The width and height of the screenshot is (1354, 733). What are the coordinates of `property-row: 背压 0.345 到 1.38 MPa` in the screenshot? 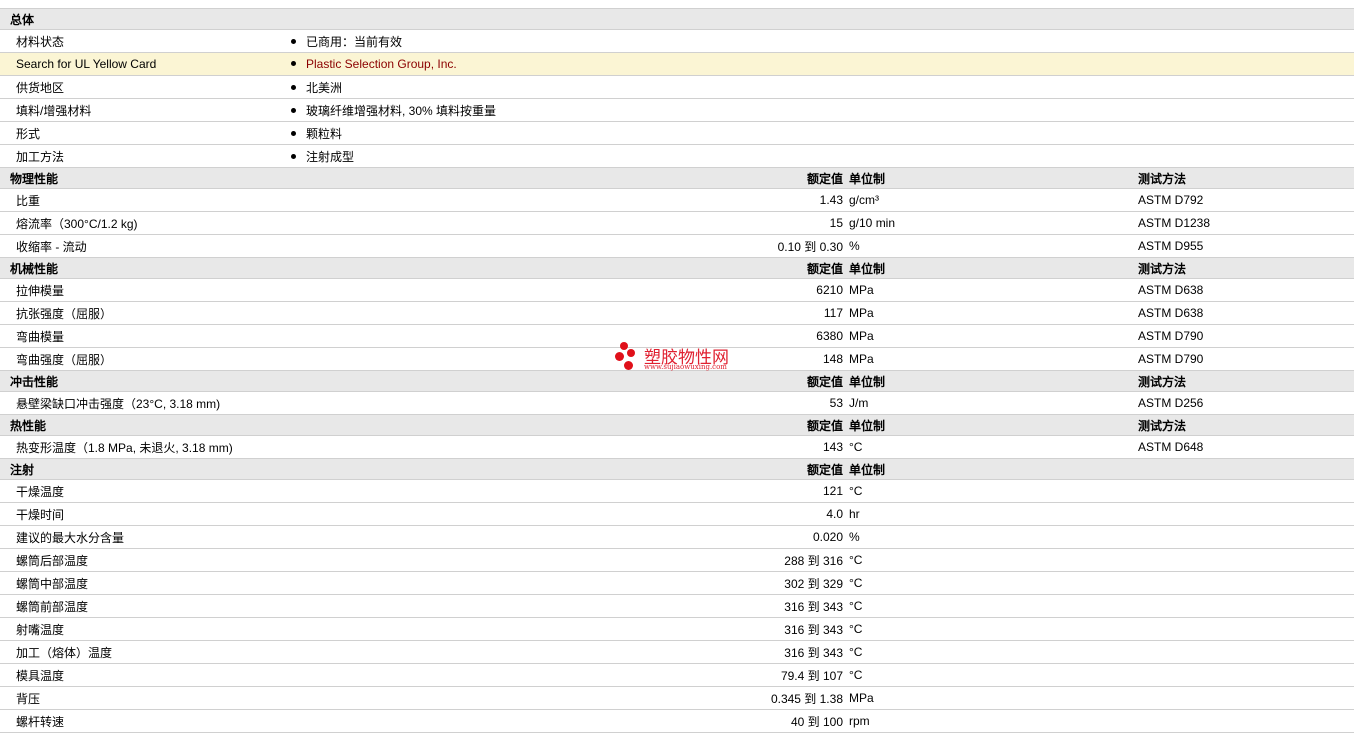 It's located at (677, 698).